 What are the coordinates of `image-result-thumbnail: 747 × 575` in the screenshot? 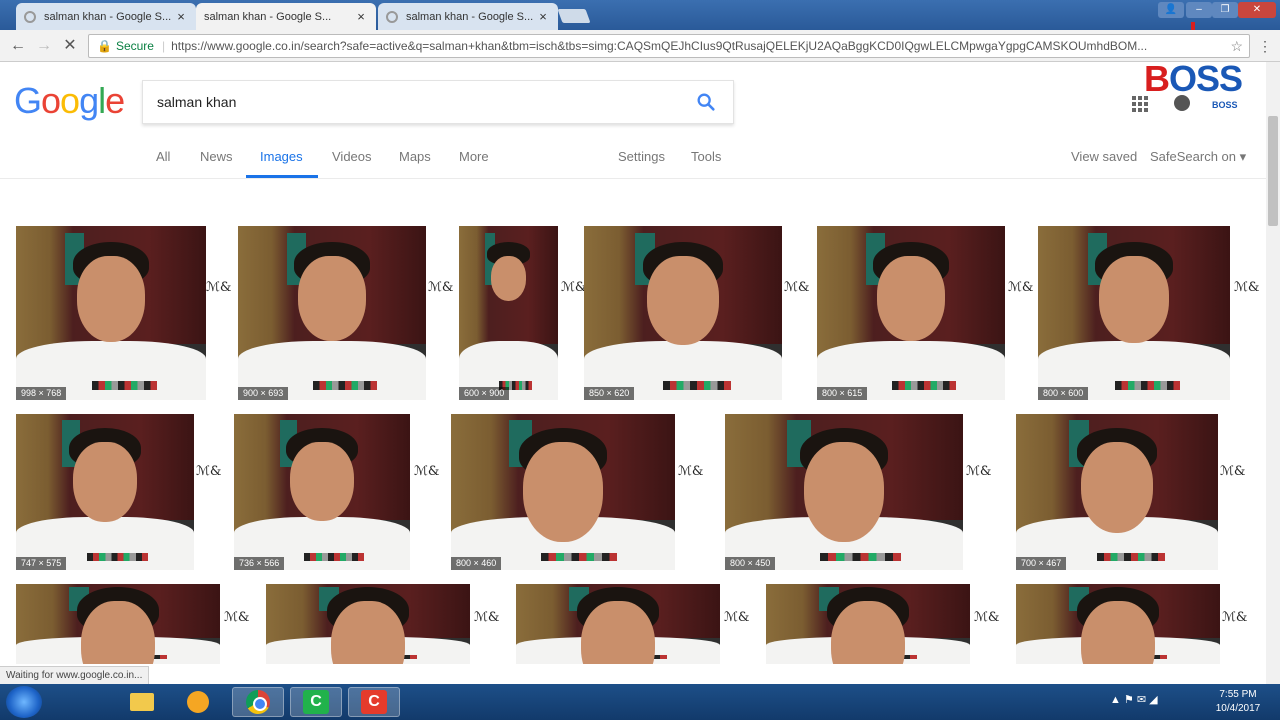 It's located at (105, 492).